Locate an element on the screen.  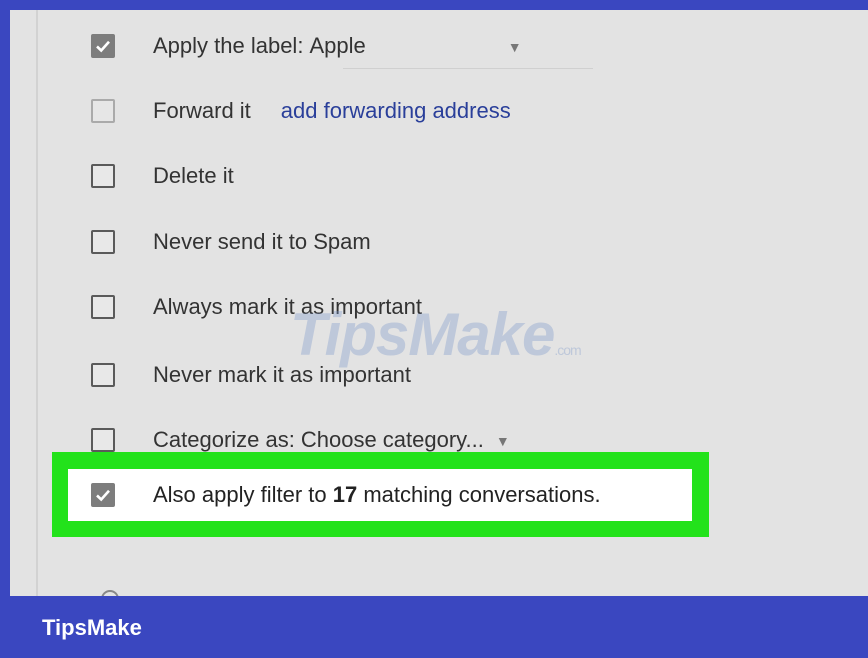
always-important-checkbox is located at coordinates (103, 307).